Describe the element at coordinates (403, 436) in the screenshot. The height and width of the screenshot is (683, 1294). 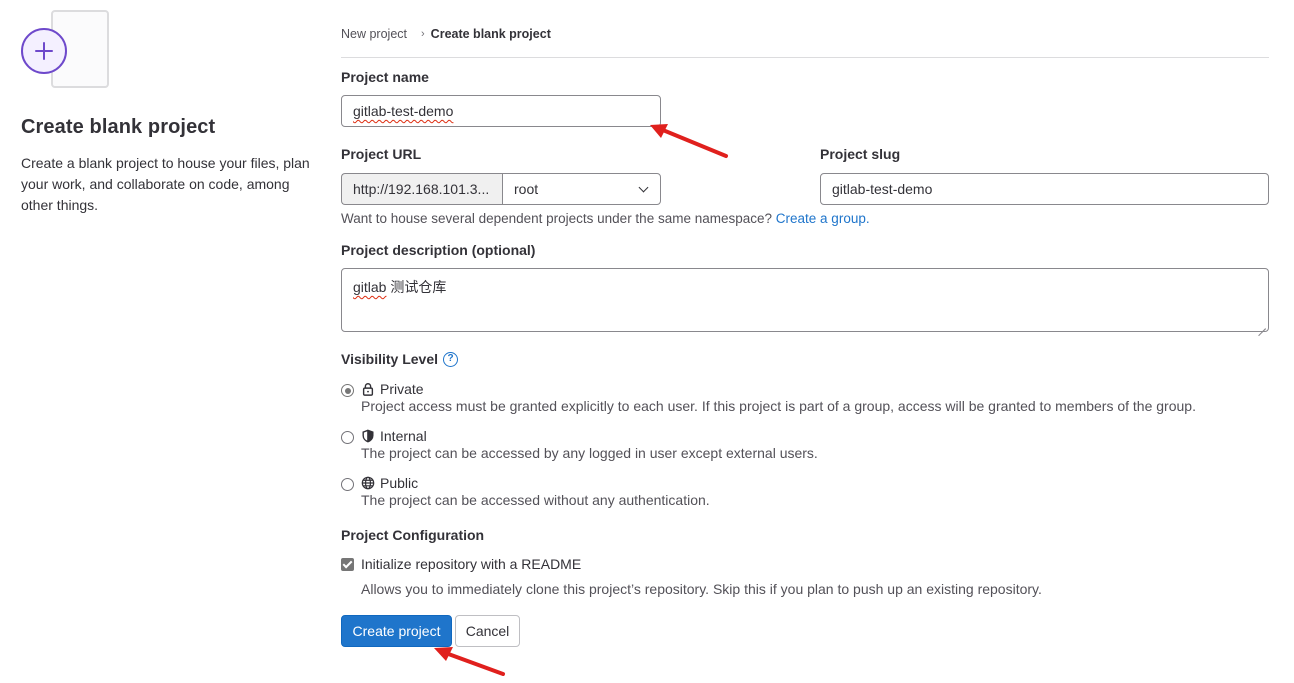
I see `internal-title: Internal` at that location.